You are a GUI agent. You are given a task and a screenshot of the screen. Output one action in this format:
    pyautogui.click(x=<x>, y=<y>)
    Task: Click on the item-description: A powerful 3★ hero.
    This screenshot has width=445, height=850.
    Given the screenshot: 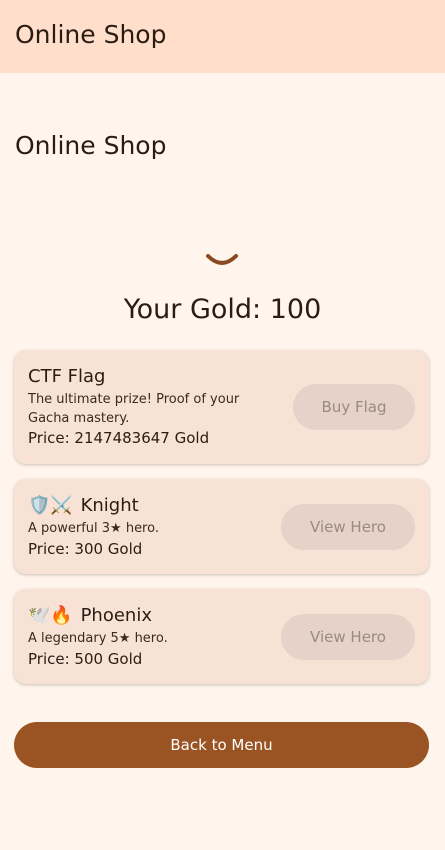 What is the action you would take?
    pyautogui.click(x=93, y=528)
    